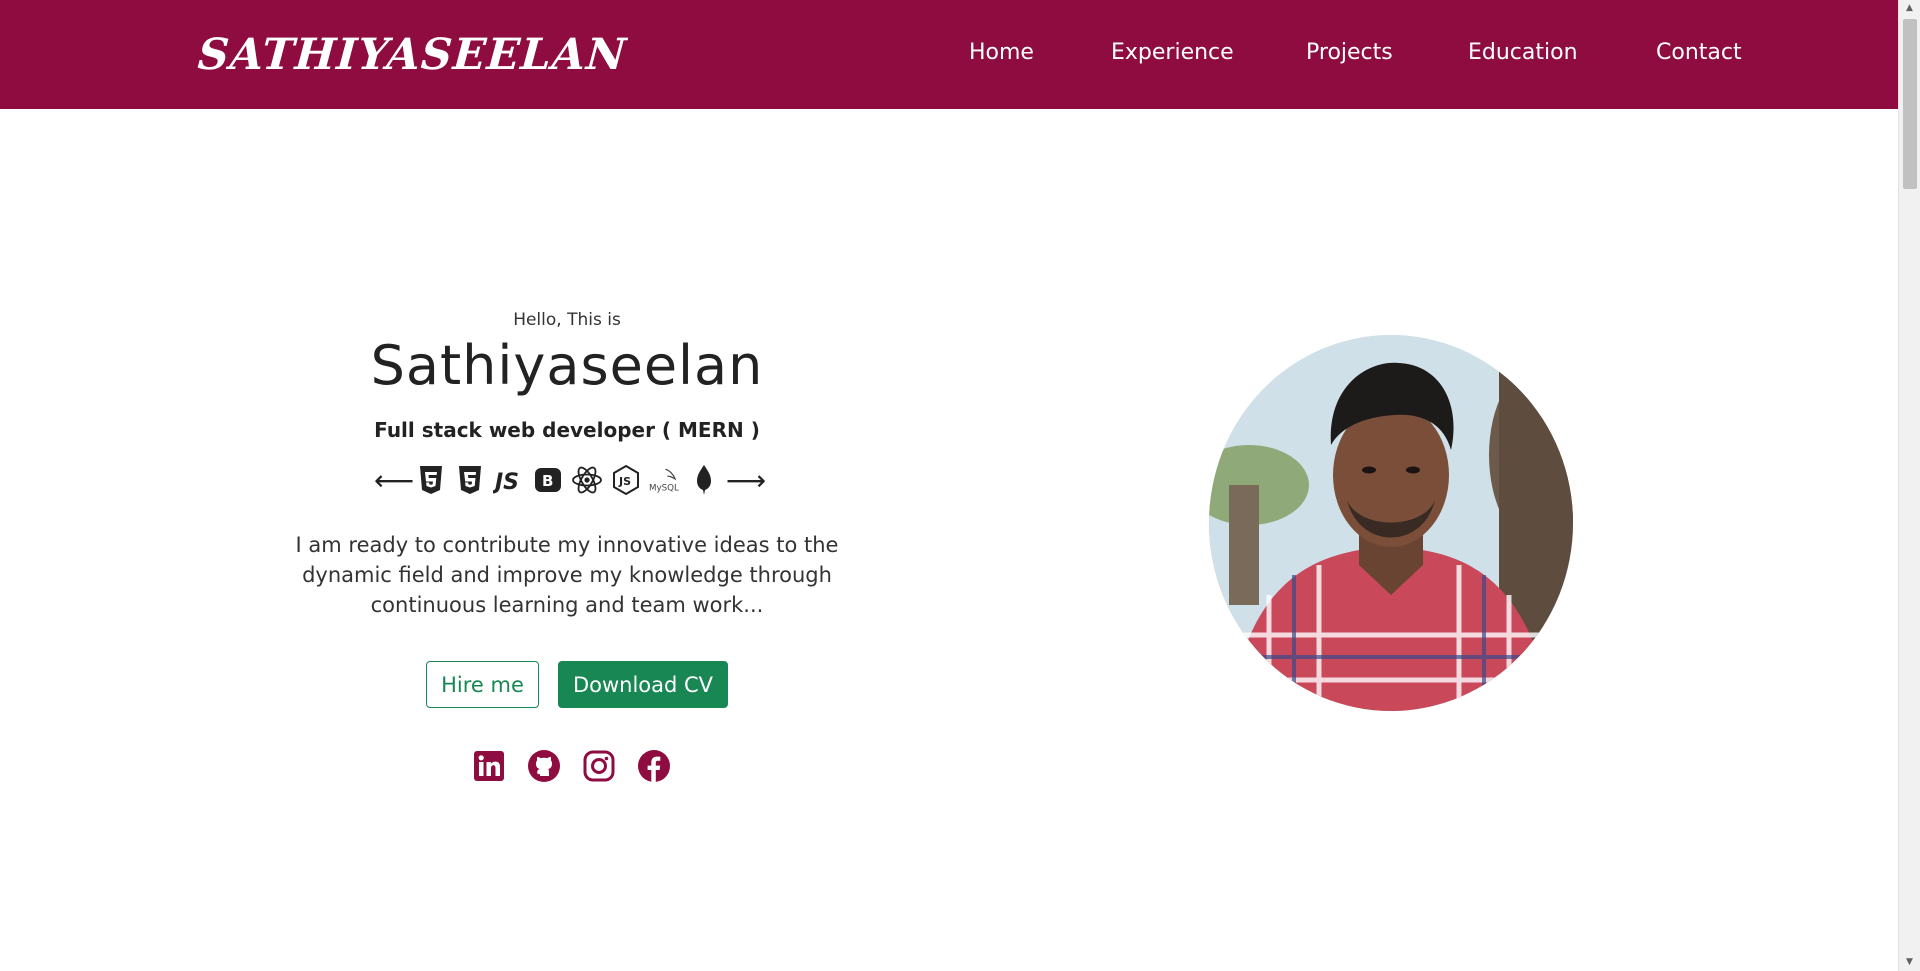 The image size is (1920, 971). I want to click on css3-icon, so click(469, 480).